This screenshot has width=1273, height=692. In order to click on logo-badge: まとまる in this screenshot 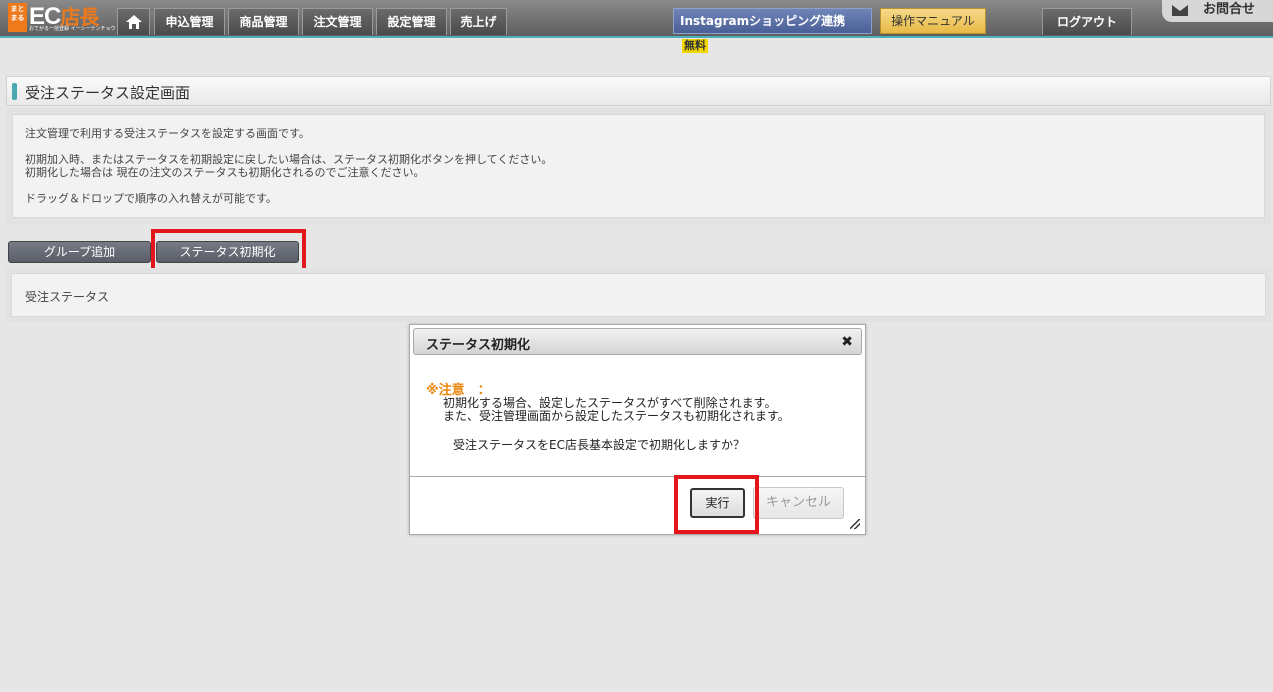, I will do `click(17, 17)`.